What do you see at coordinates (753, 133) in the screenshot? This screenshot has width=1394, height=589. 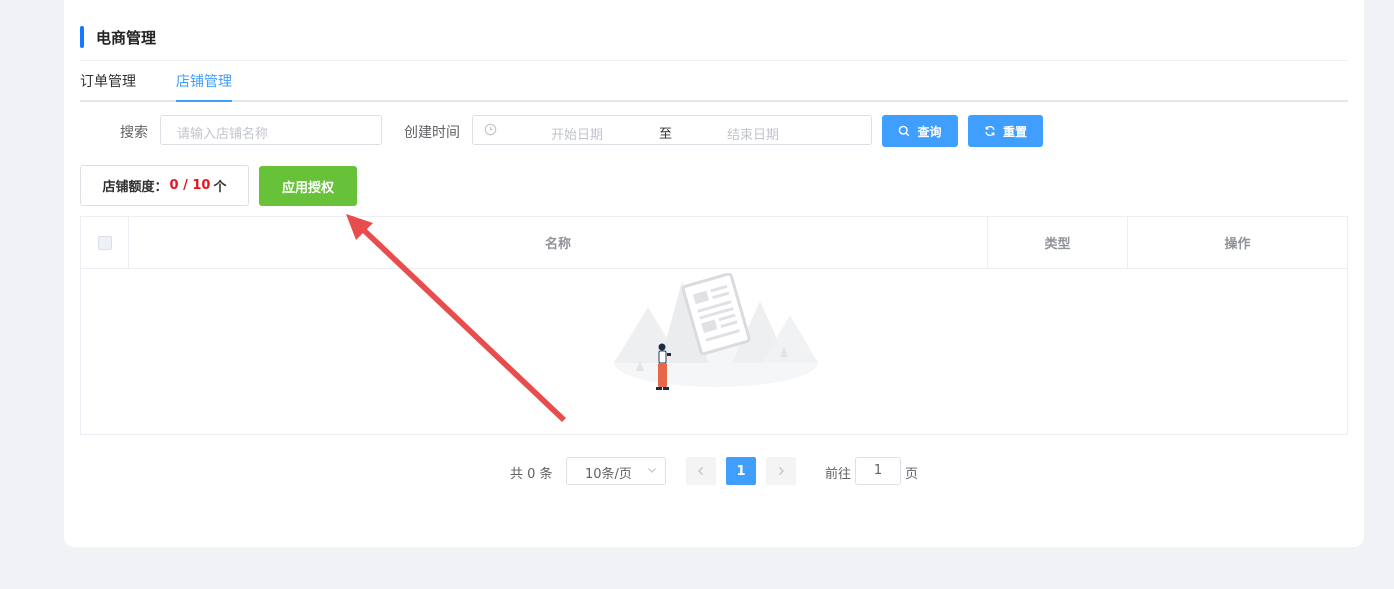 I see `end-date-input: 结束日期` at bounding box center [753, 133].